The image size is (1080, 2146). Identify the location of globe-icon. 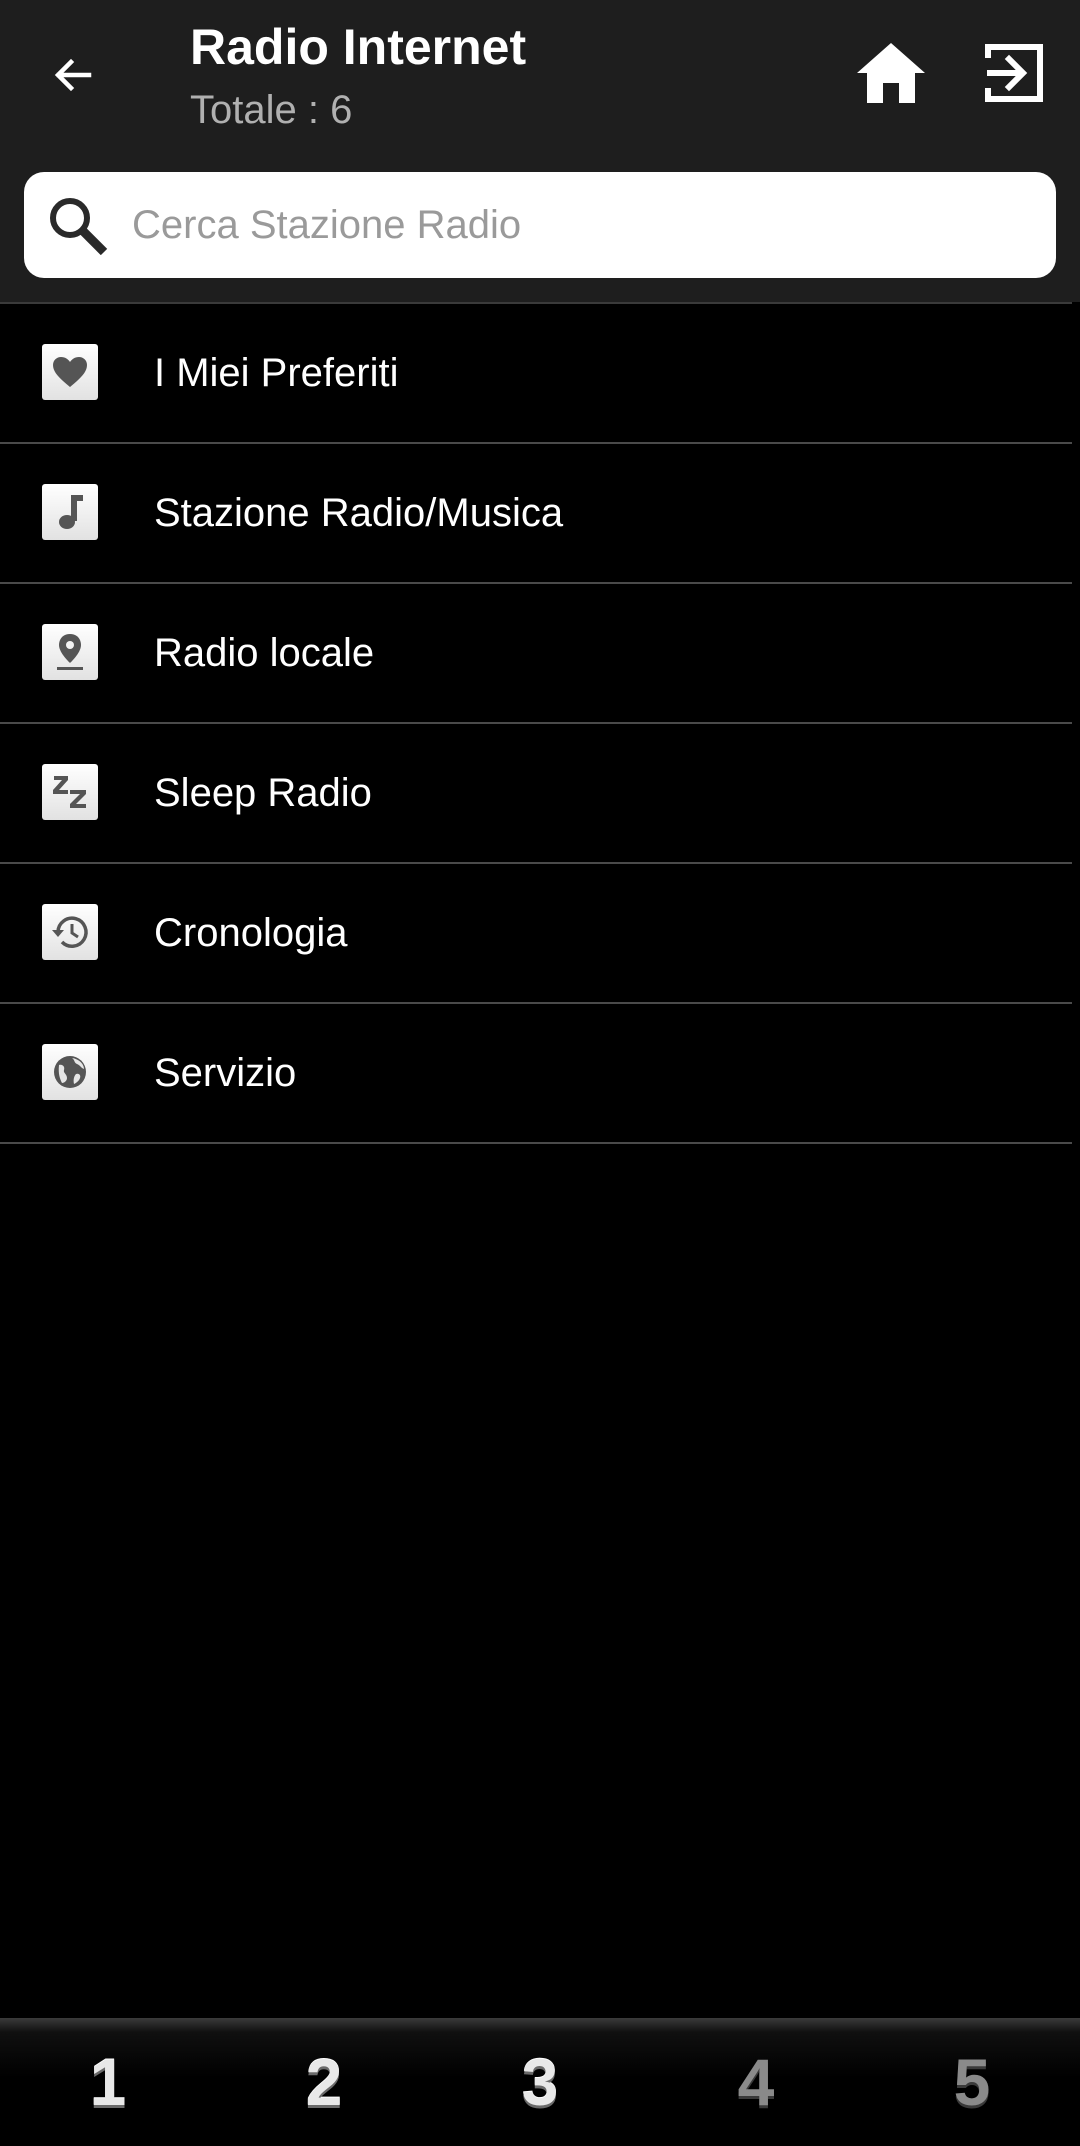
(70, 1072).